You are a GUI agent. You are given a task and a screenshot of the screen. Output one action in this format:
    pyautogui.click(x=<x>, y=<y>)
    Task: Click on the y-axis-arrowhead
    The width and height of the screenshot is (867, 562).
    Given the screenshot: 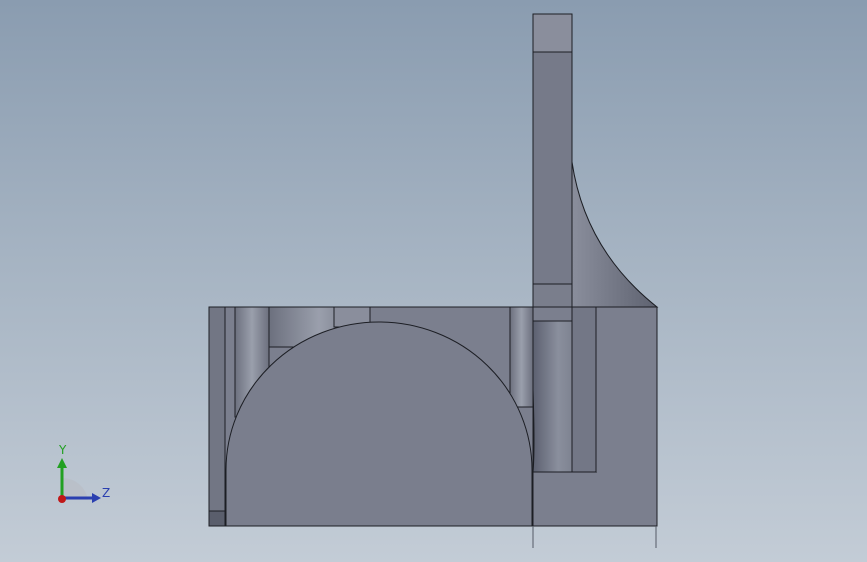 What is the action you would take?
    pyautogui.click(x=62, y=463)
    